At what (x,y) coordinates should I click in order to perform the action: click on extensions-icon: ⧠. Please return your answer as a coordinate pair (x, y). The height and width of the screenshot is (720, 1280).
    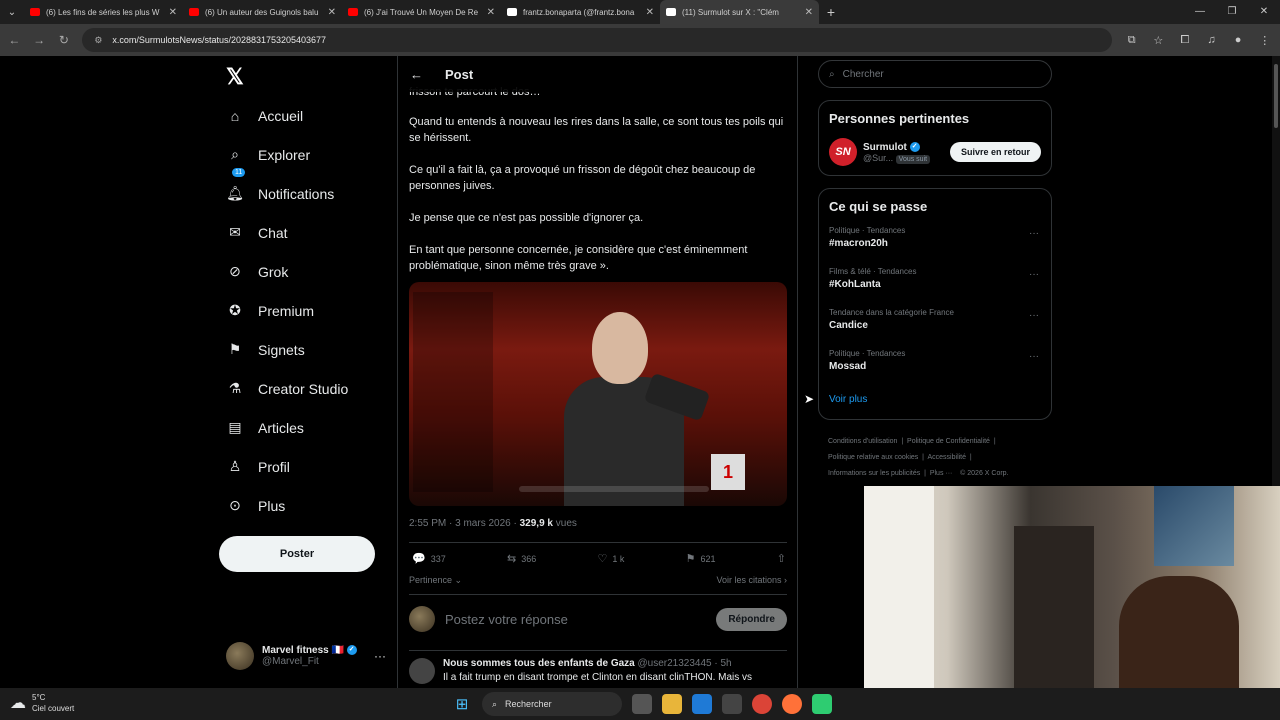
    Looking at the image, I should click on (1185, 40).